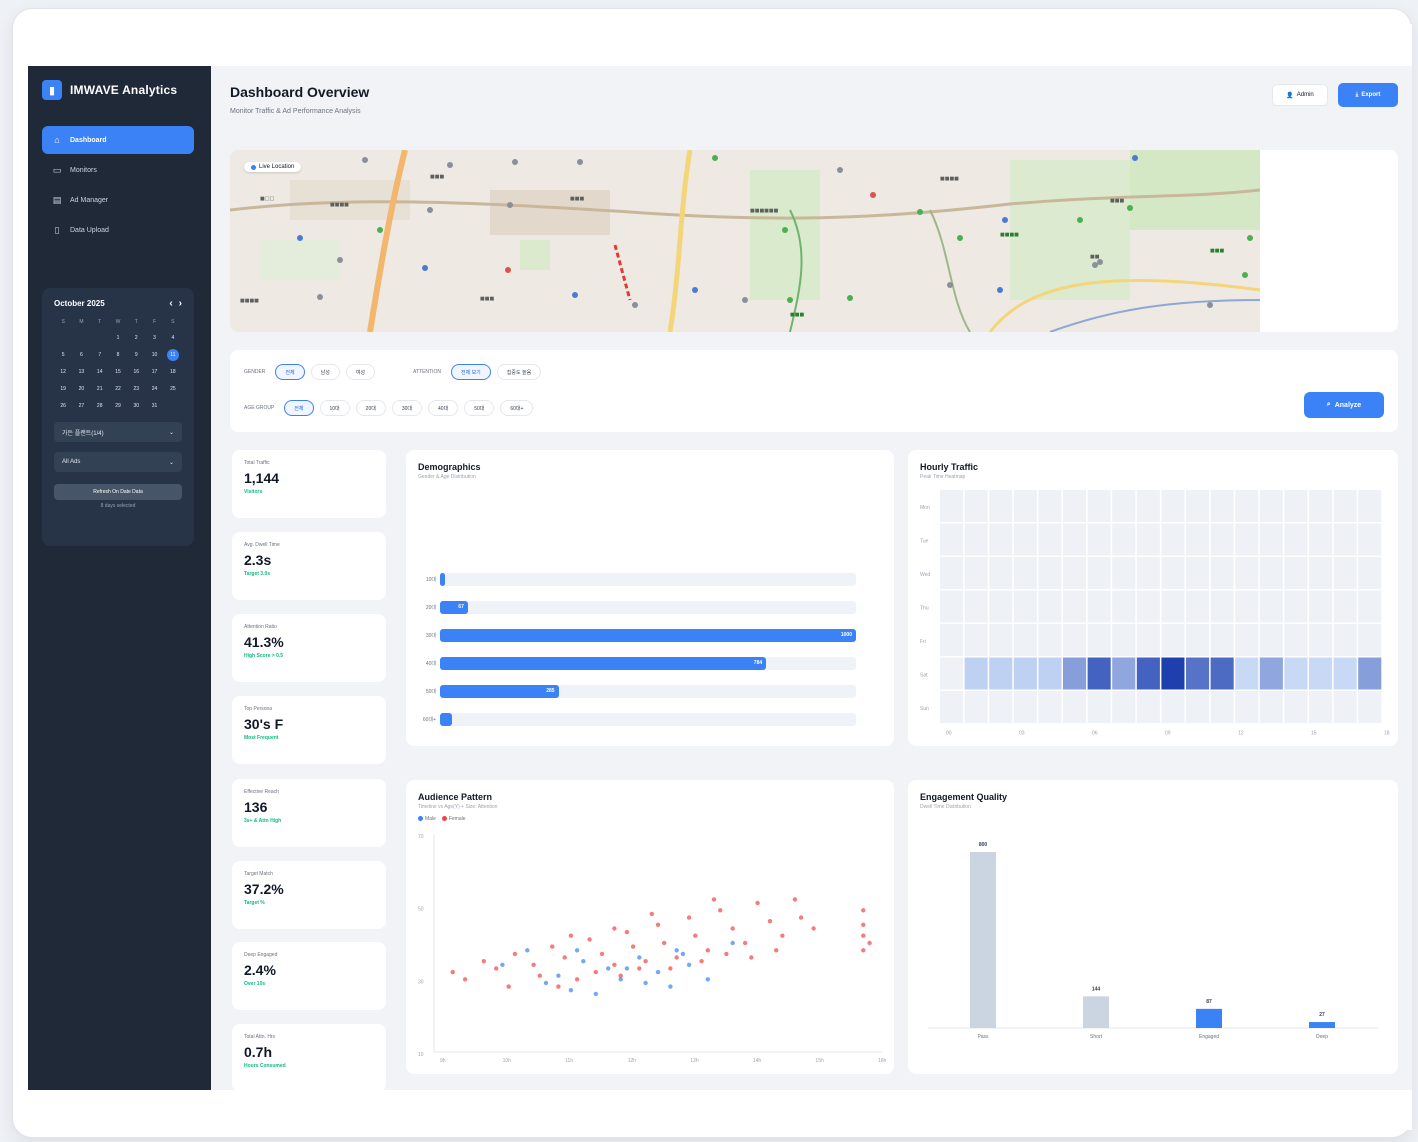 This screenshot has height=1142, width=1418. I want to click on chevron-left-icon: ‹, so click(170, 303).